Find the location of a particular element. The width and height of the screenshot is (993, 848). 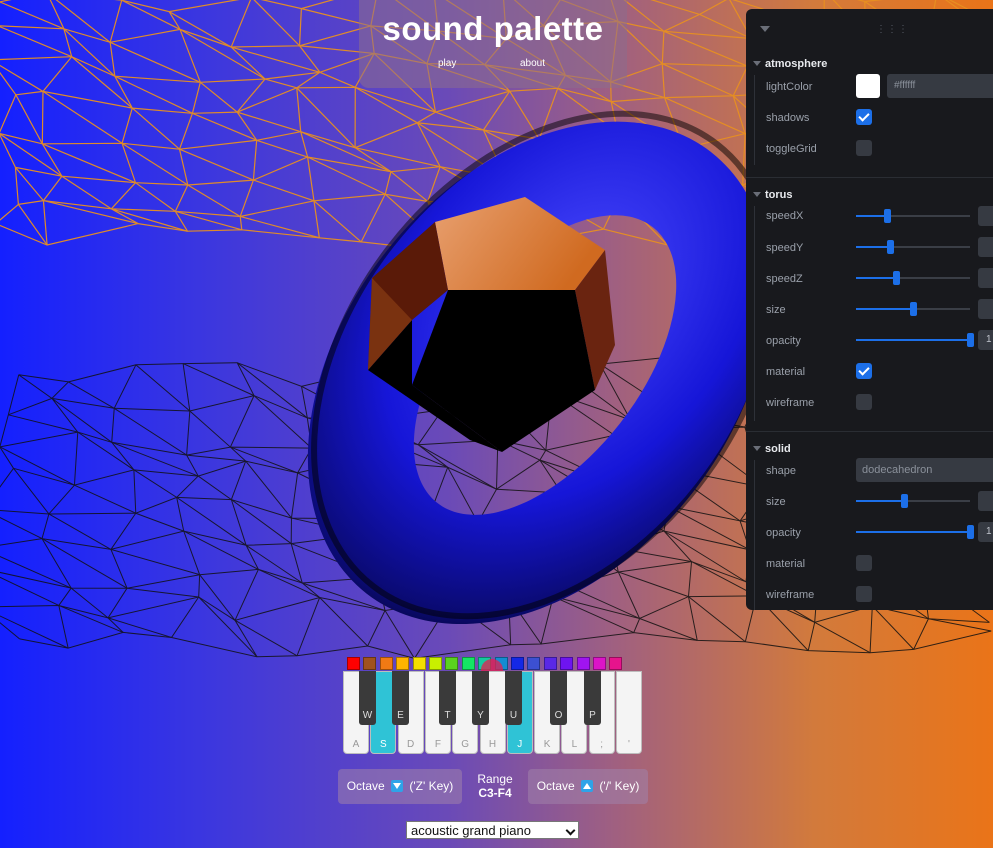

range-display: Range C3-F4 is located at coordinates (495, 786).